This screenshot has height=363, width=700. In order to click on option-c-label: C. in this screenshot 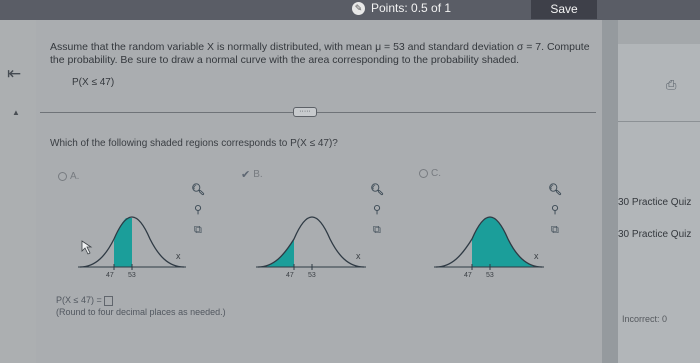, I will do `click(436, 173)`.